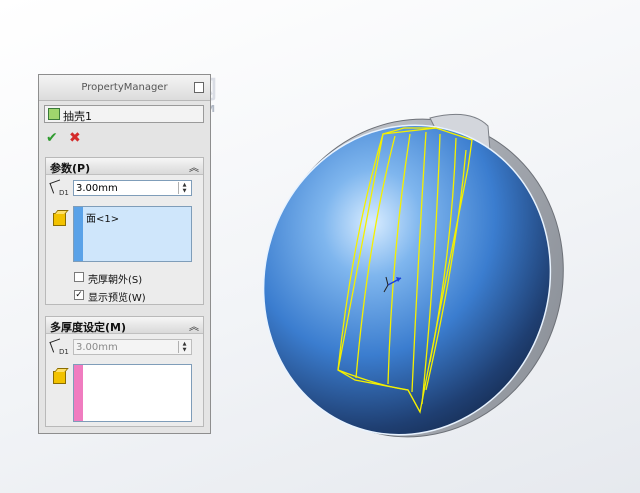  I want to click on cancel-button: ✖, so click(76, 138).